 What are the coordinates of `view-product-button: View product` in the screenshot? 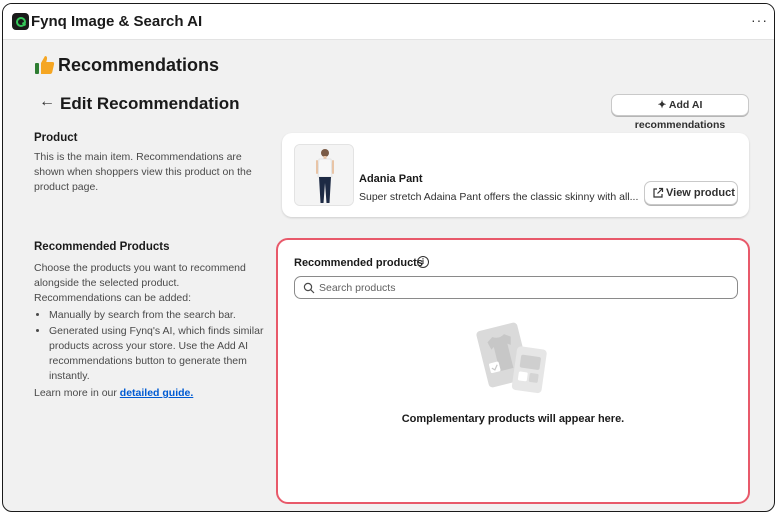 It's located at (691, 193).